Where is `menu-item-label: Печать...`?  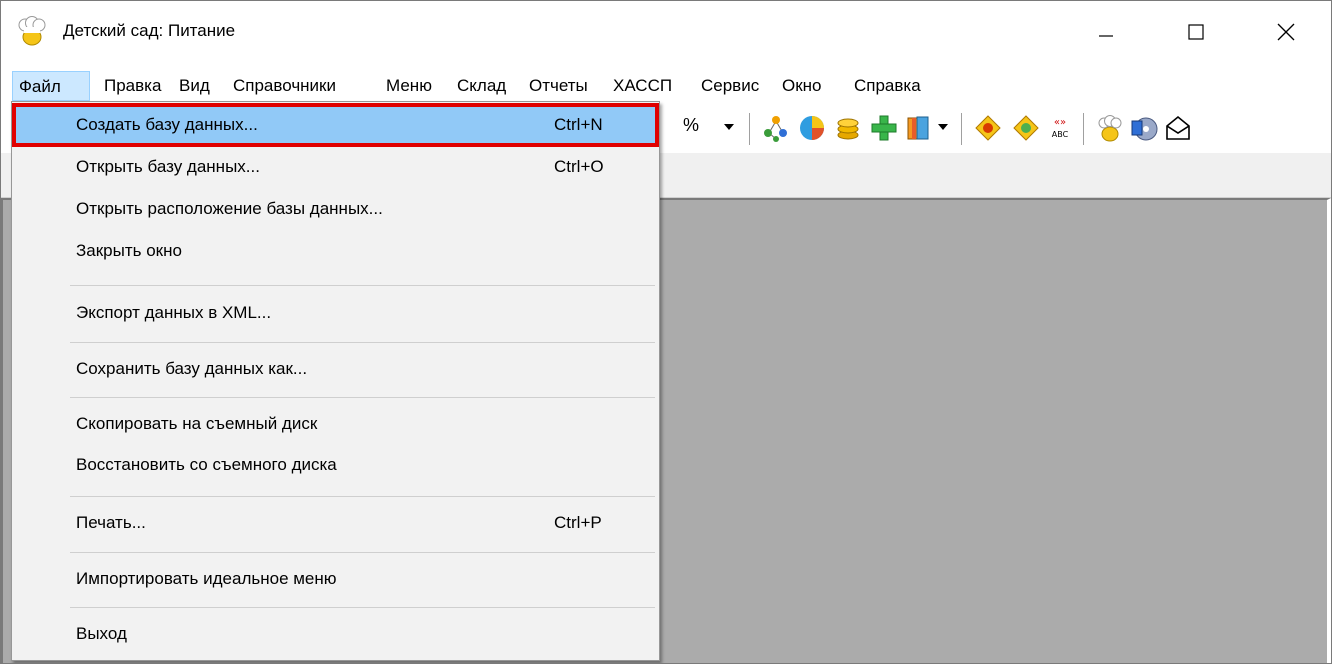 menu-item-label: Печать... is located at coordinates (111, 522).